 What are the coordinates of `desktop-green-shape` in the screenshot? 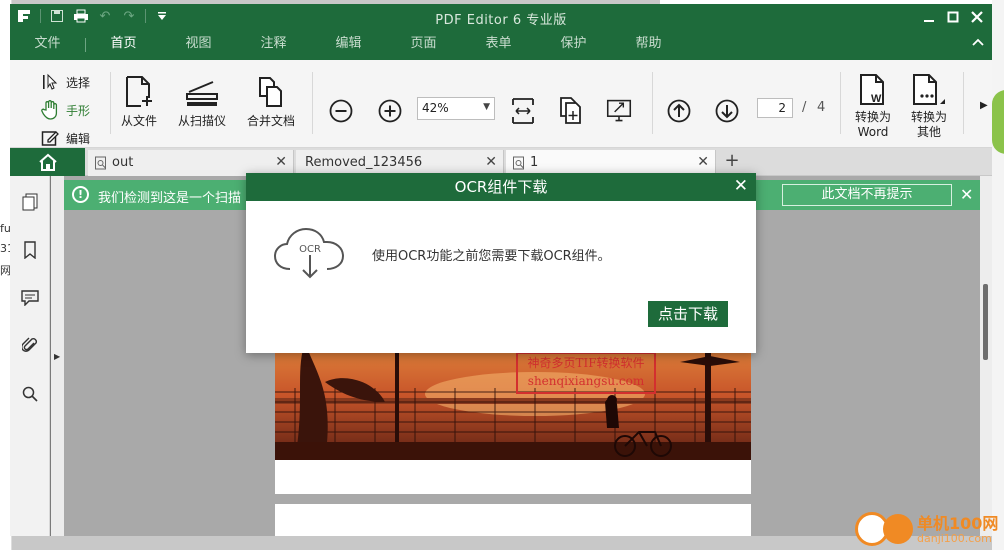 It's located at (998, 122).